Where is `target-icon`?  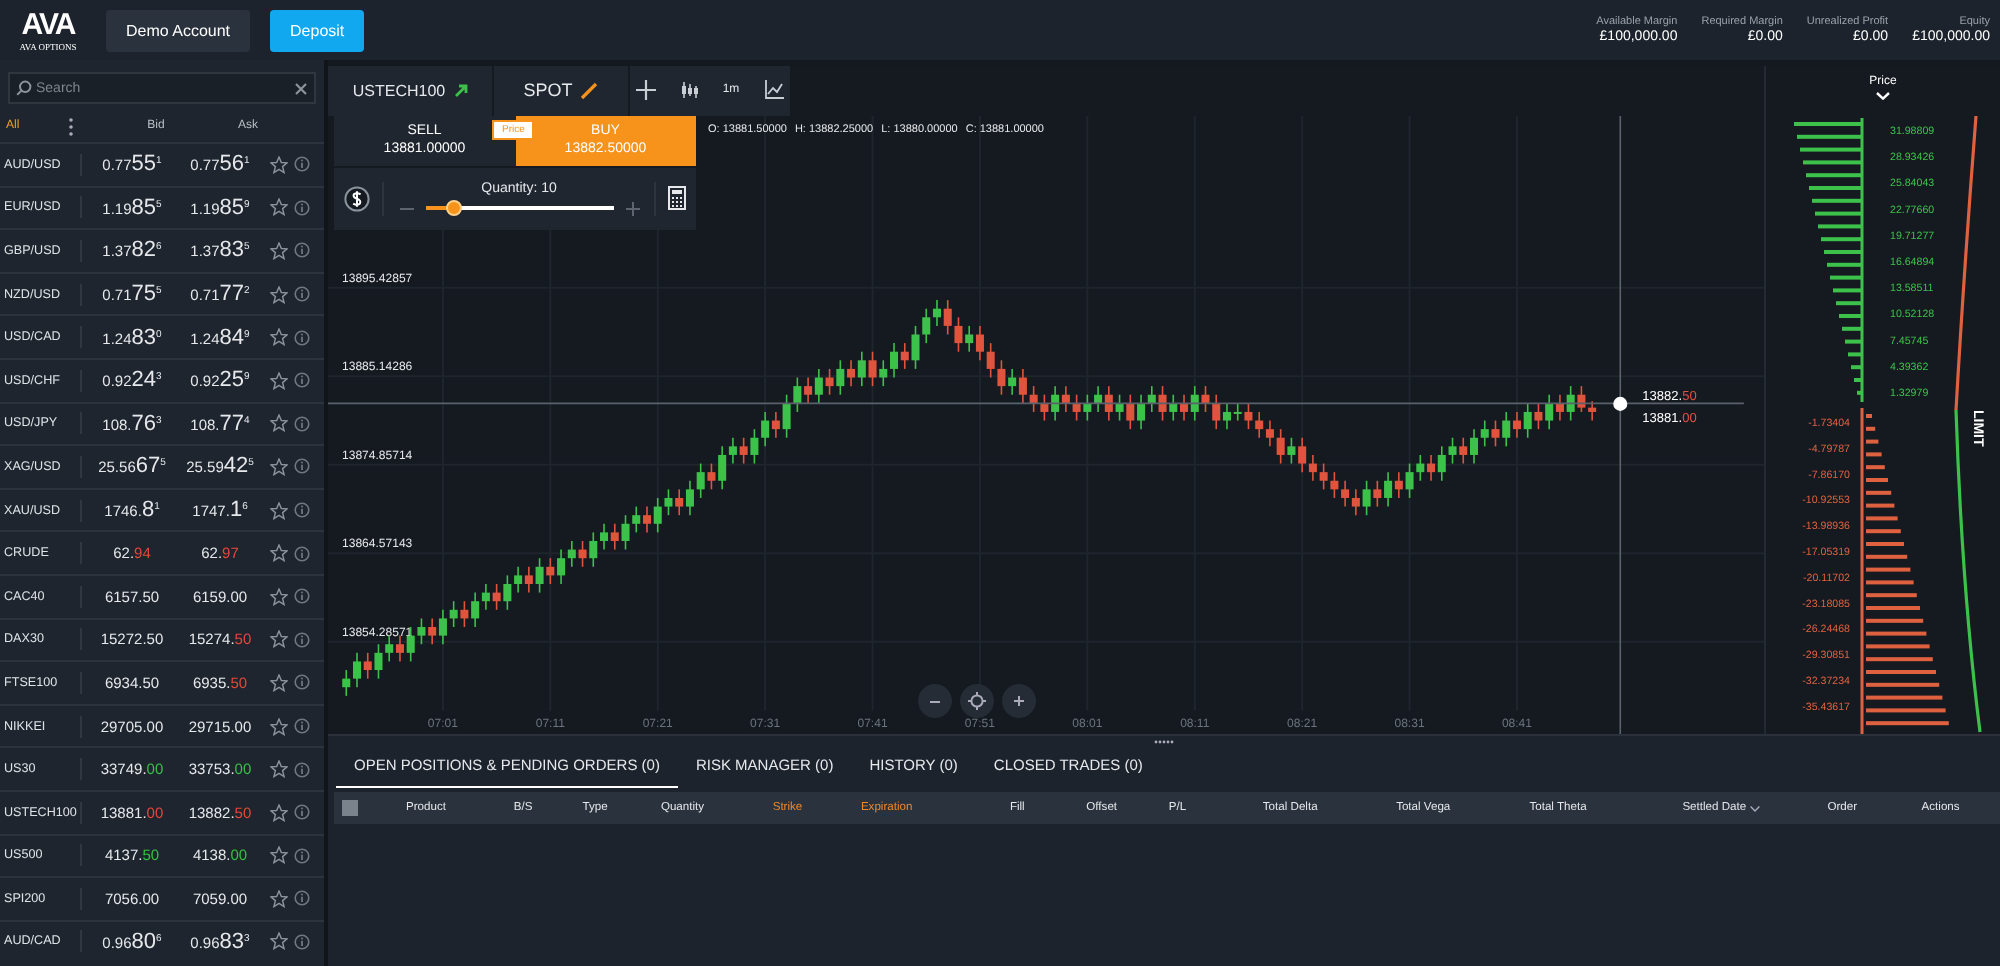
target-icon is located at coordinates (977, 701).